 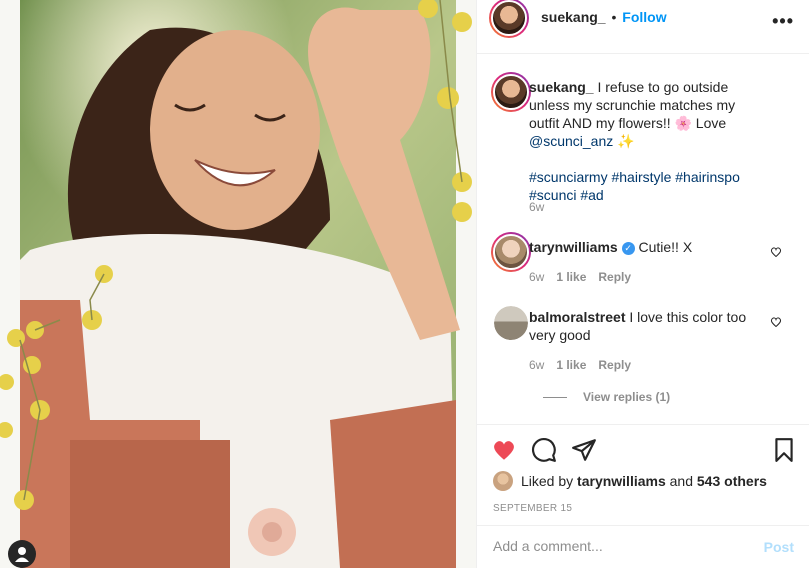 What do you see at coordinates (732, 481) in the screenshot?
I see `likes-others-count: 543 others` at bounding box center [732, 481].